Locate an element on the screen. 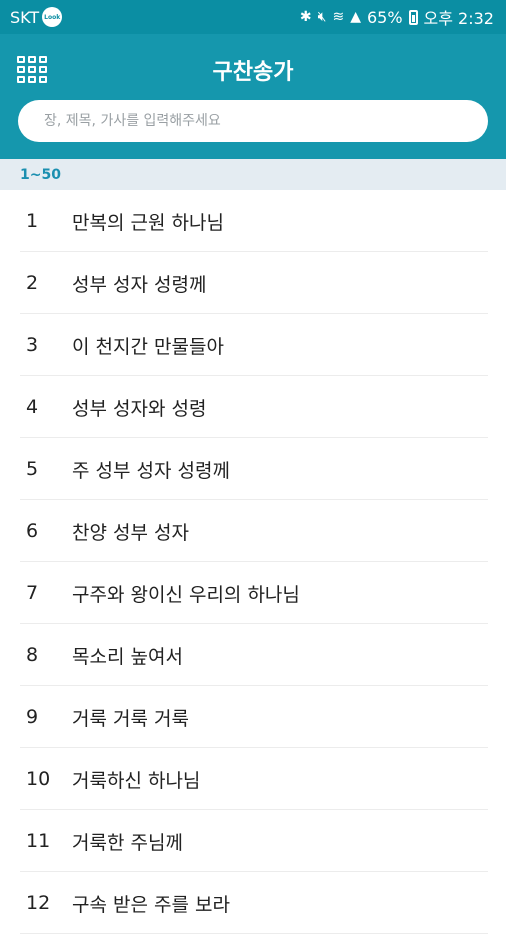 The image size is (506, 934). hymn-number: 12 is located at coordinates (38, 903).